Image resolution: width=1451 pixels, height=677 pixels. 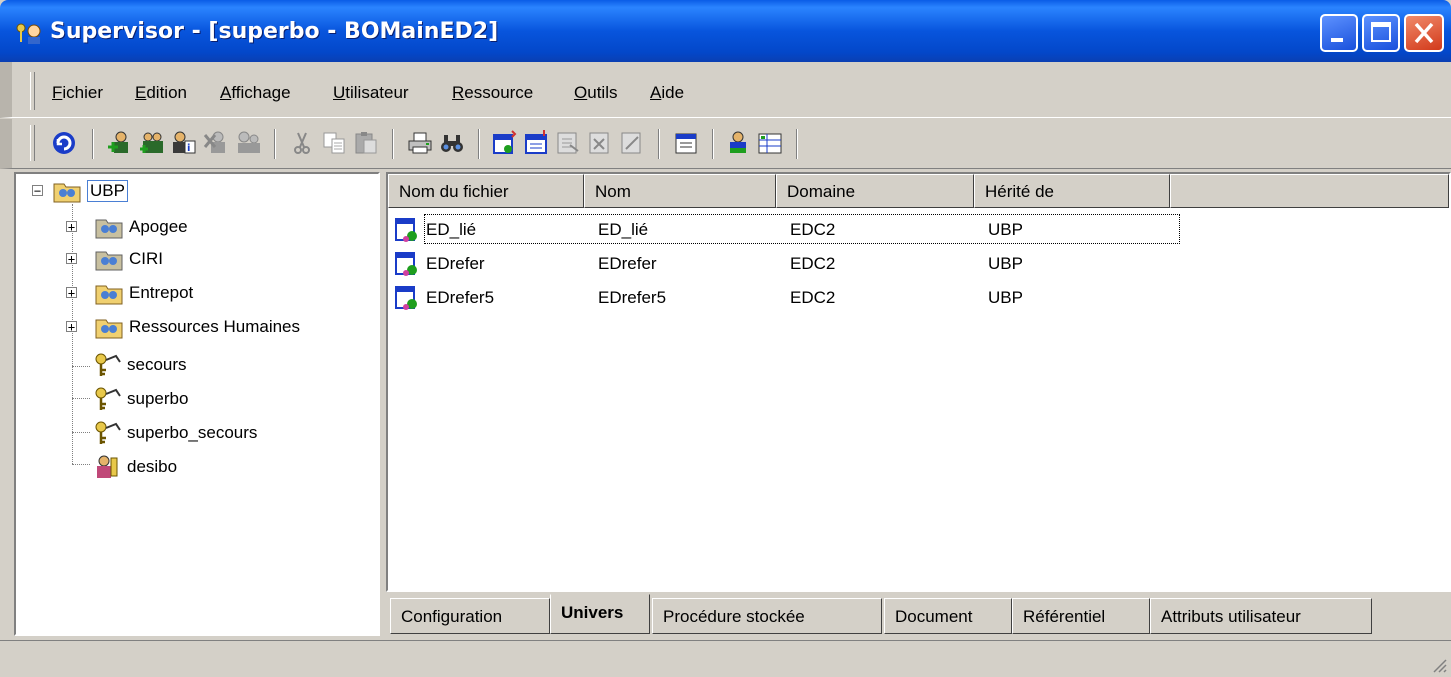 I want to click on tree-item-superbo: superbo, so click(x=140, y=399).